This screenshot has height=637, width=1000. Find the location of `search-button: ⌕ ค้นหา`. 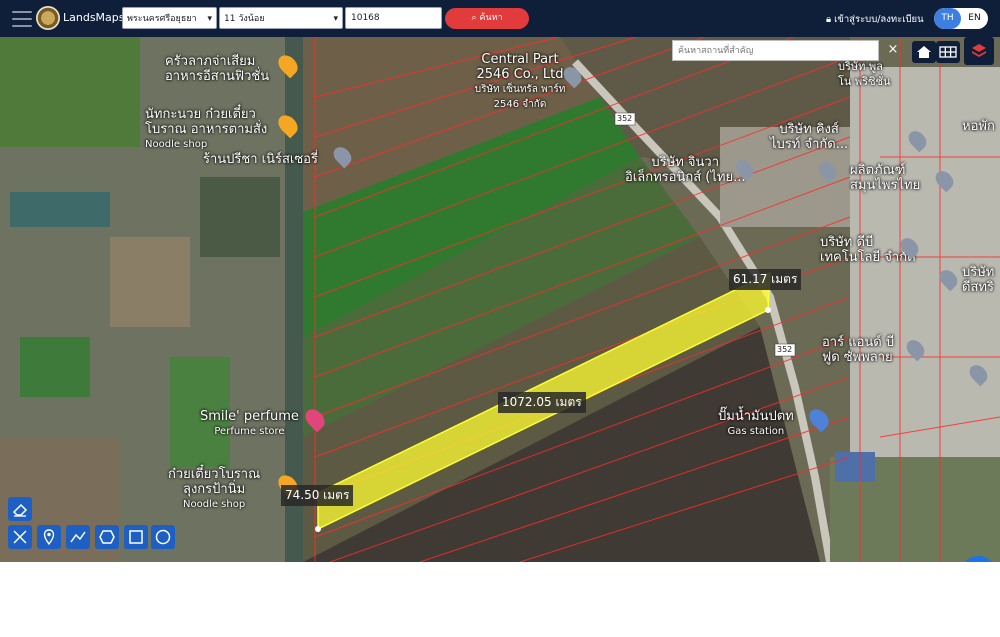

search-button: ⌕ ค้นหา is located at coordinates (487, 18).